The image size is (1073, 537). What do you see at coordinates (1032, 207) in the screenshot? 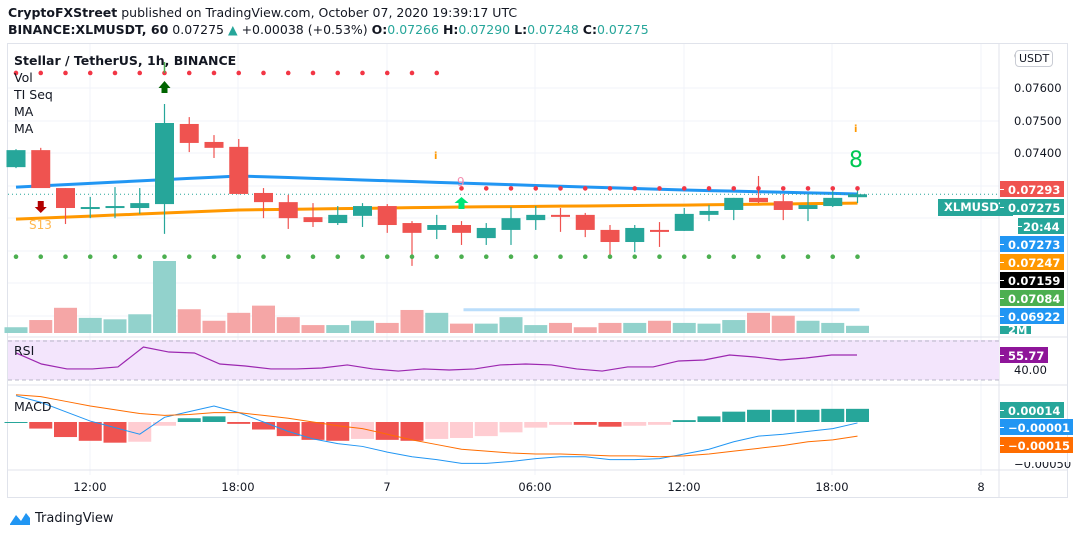
I see `price-tag: 0.07275` at bounding box center [1032, 207].